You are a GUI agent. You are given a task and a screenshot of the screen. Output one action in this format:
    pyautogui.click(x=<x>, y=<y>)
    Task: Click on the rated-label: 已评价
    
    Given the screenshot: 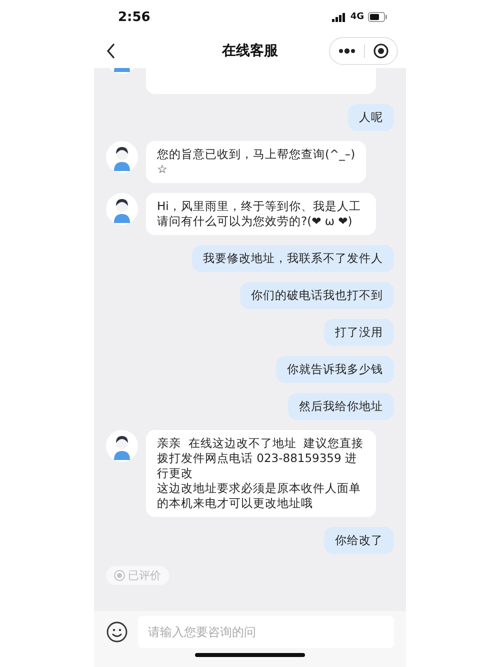 What is the action you would take?
    pyautogui.click(x=144, y=575)
    